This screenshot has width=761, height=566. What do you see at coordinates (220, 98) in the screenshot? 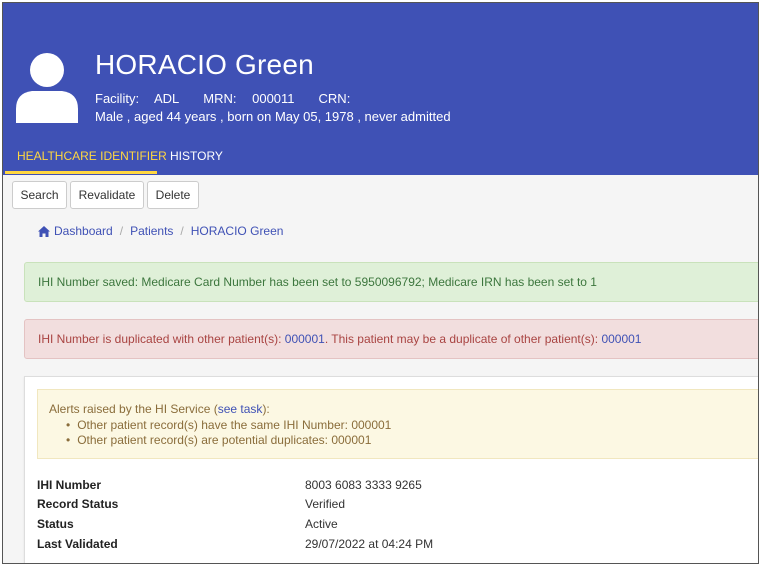
I see `mrn-label: MRN:` at bounding box center [220, 98].